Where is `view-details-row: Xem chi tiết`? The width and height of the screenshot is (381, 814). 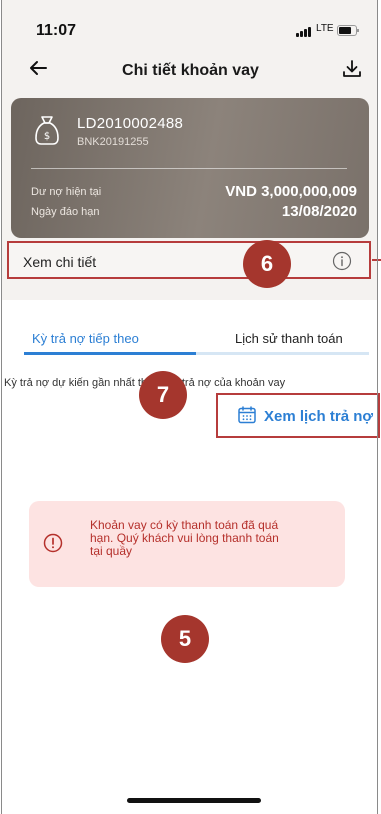
view-details-row: Xem chi tiết is located at coordinates (189, 260).